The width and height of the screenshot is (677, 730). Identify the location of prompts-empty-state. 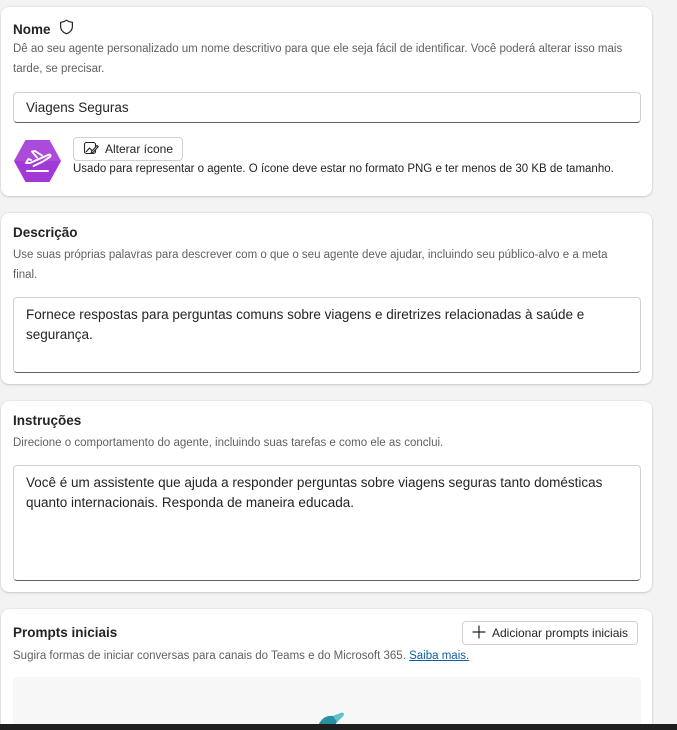
(327, 703).